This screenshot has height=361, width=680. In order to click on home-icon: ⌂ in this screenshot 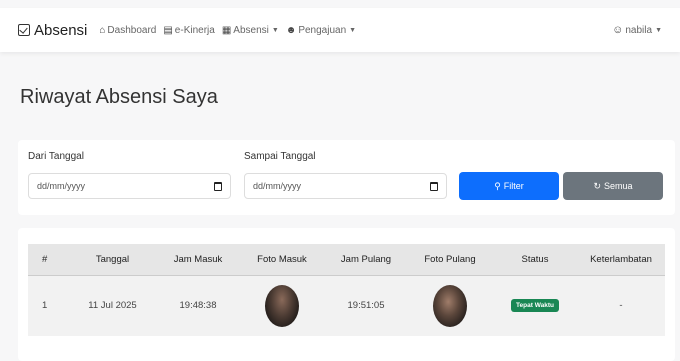, I will do `click(102, 30)`.